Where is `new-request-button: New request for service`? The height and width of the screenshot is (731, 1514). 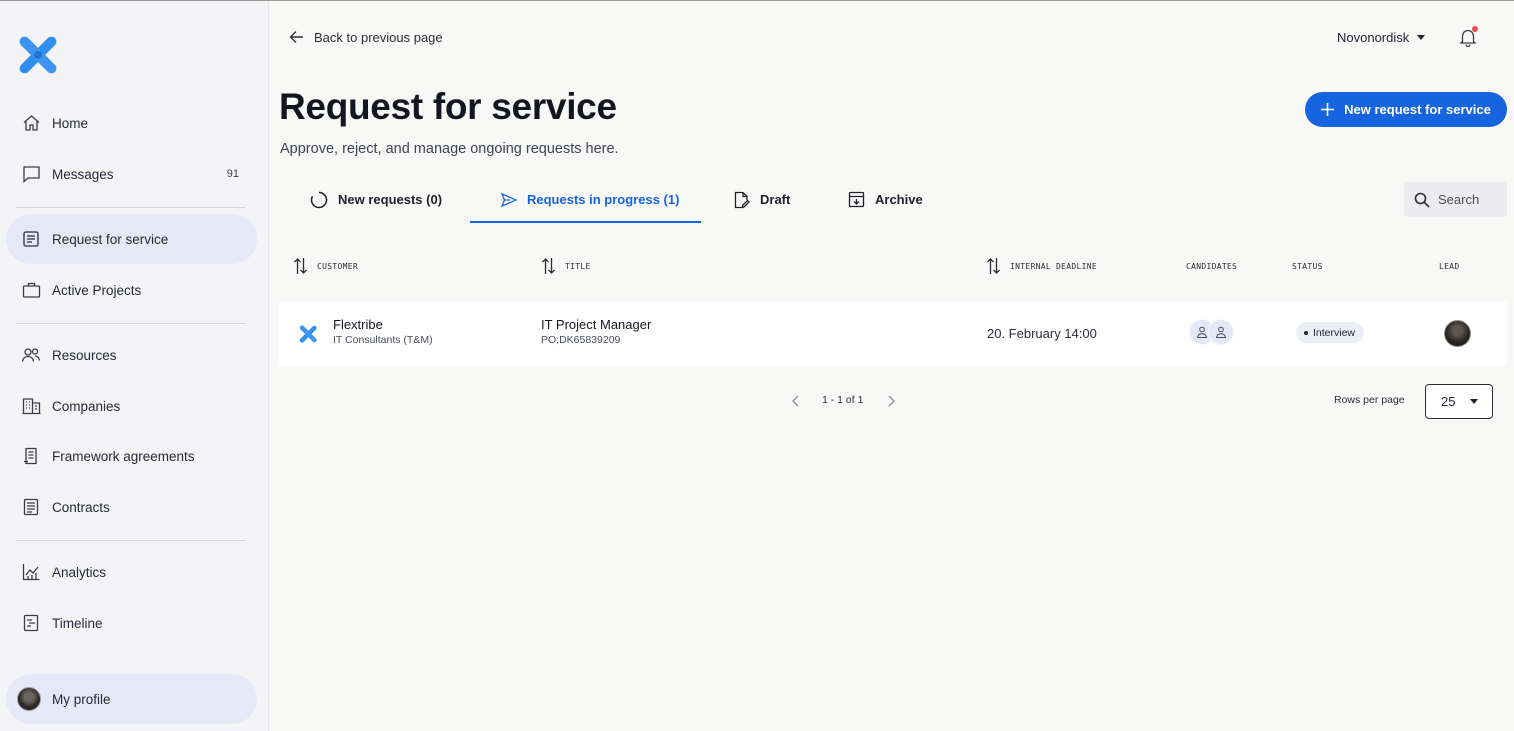 new-request-button: New request for service is located at coordinates (1406, 109).